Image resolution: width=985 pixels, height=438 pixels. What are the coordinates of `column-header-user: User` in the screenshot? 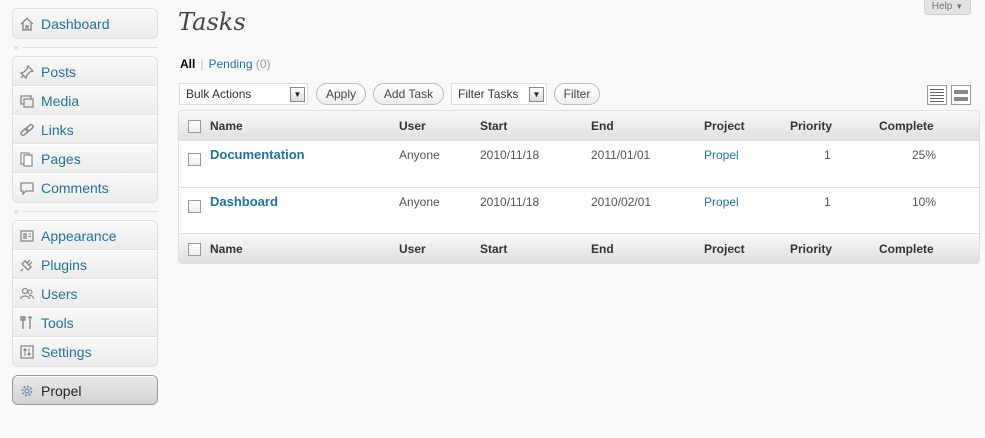 It's located at (412, 126).